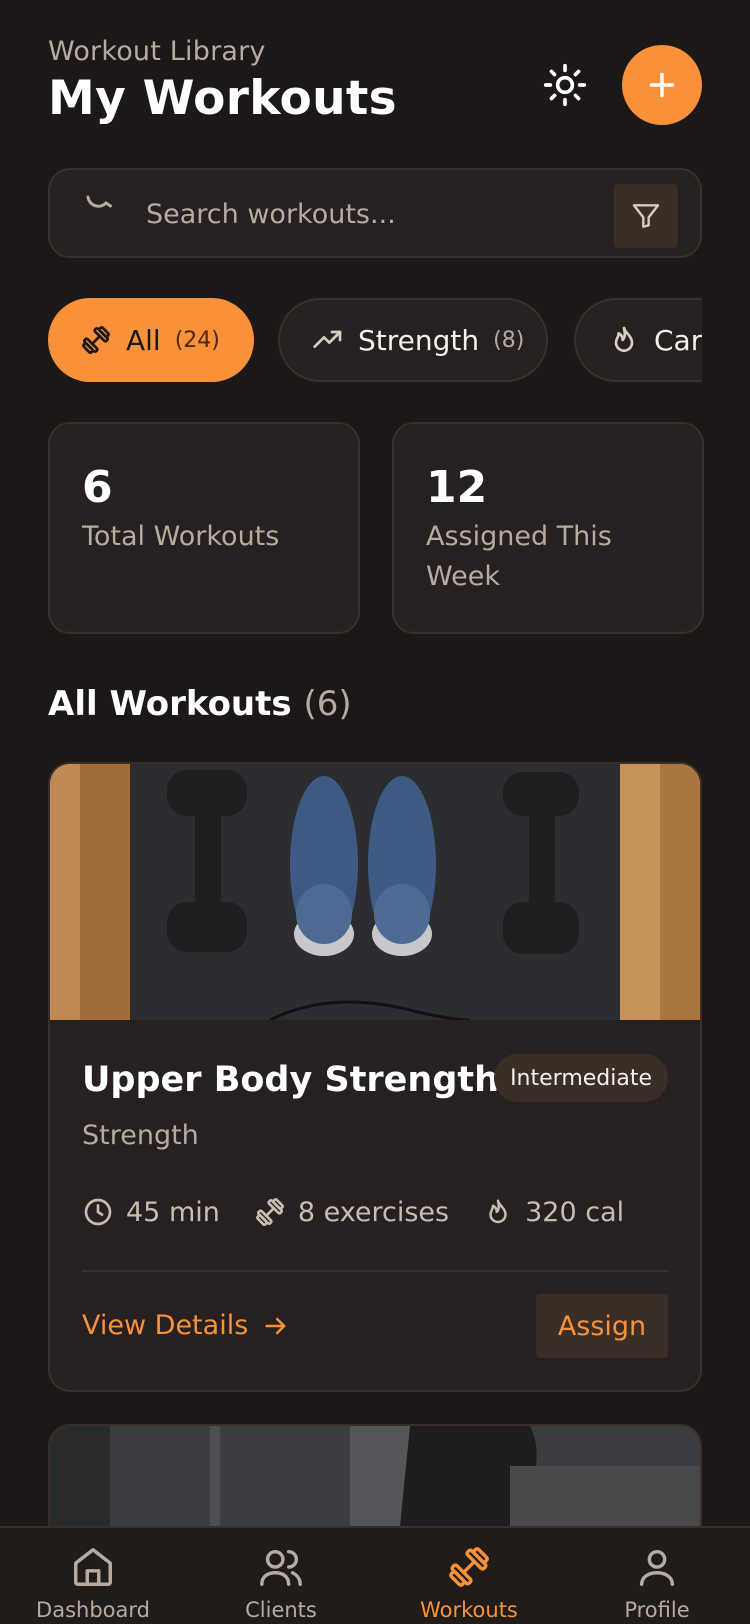 This screenshot has height=1624, width=750. What do you see at coordinates (602, 1326) in the screenshot?
I see `assign-button: Assign` at bounding box center [602, 1326].